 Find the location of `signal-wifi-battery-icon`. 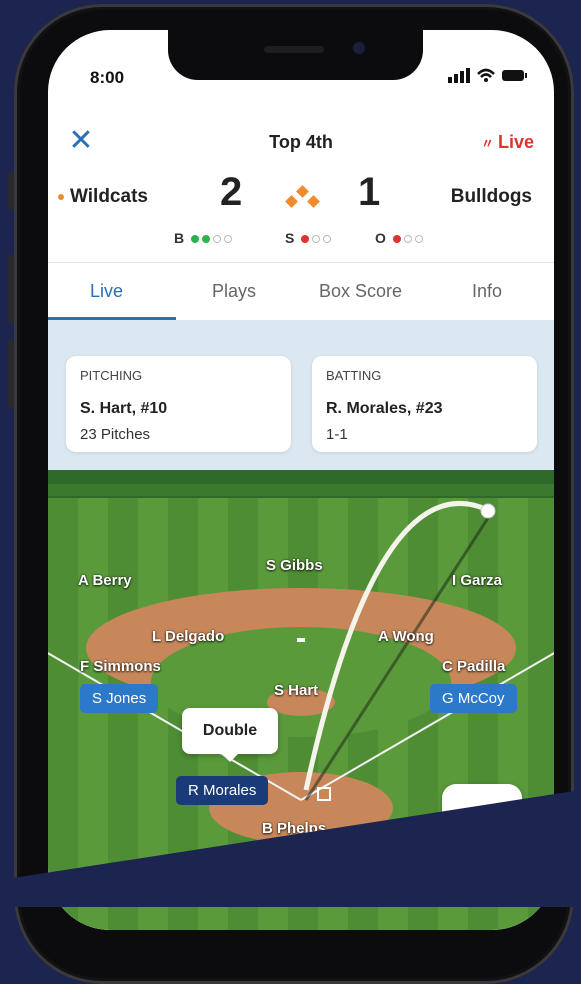

signal-wifi-battery-icon is located at coordinates (487, 75).